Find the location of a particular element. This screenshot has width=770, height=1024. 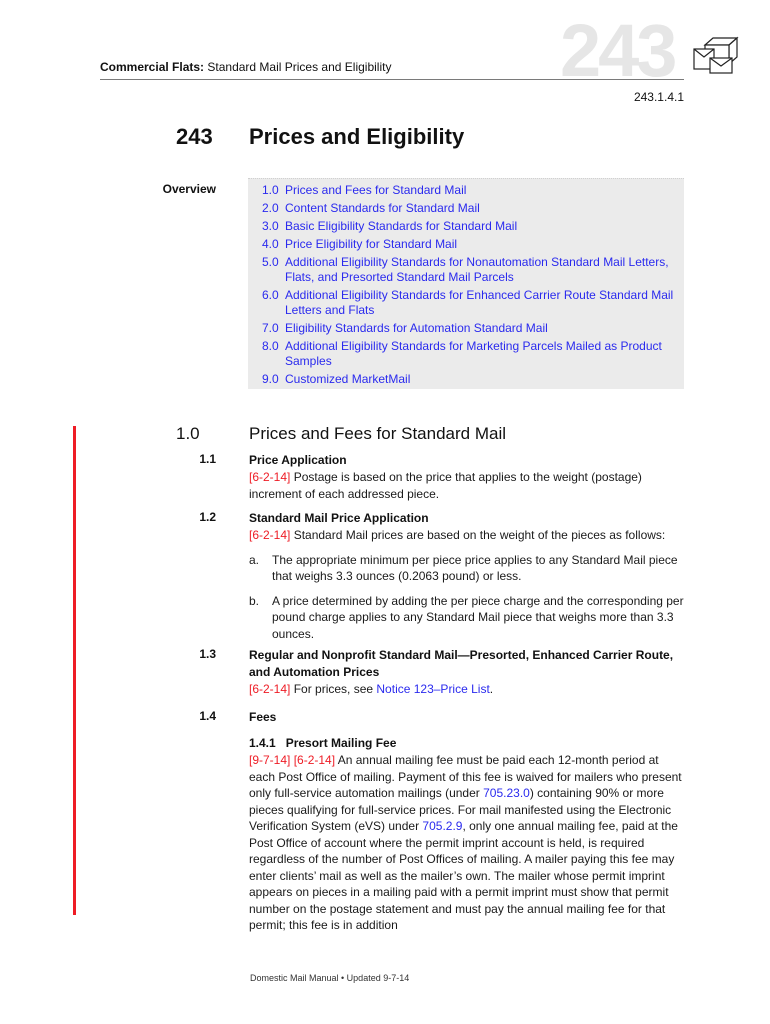

toc-item: 4.0 Price Eligibility for Standard Mail is located at coordinates (468, 244).